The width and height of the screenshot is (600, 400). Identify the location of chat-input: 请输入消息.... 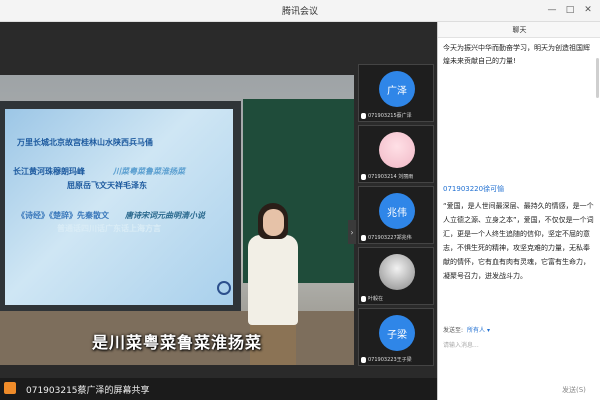
(461, 344).